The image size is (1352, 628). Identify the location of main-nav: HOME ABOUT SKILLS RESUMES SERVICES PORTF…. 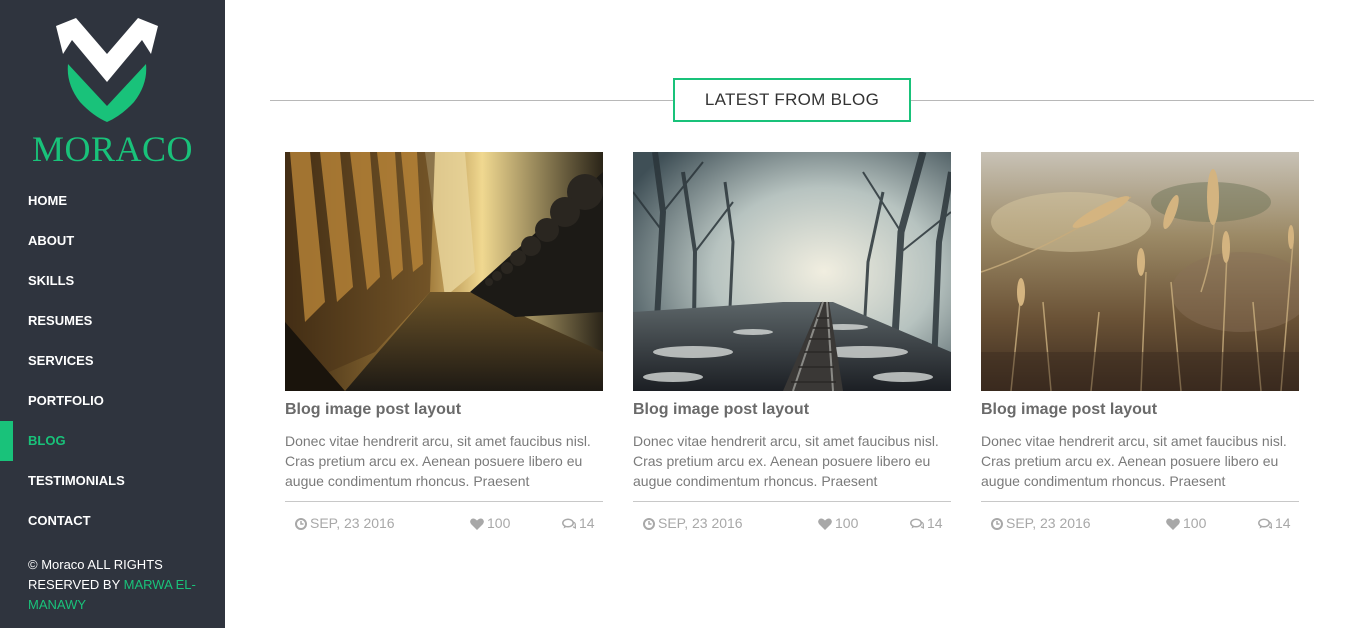
(112, 363).